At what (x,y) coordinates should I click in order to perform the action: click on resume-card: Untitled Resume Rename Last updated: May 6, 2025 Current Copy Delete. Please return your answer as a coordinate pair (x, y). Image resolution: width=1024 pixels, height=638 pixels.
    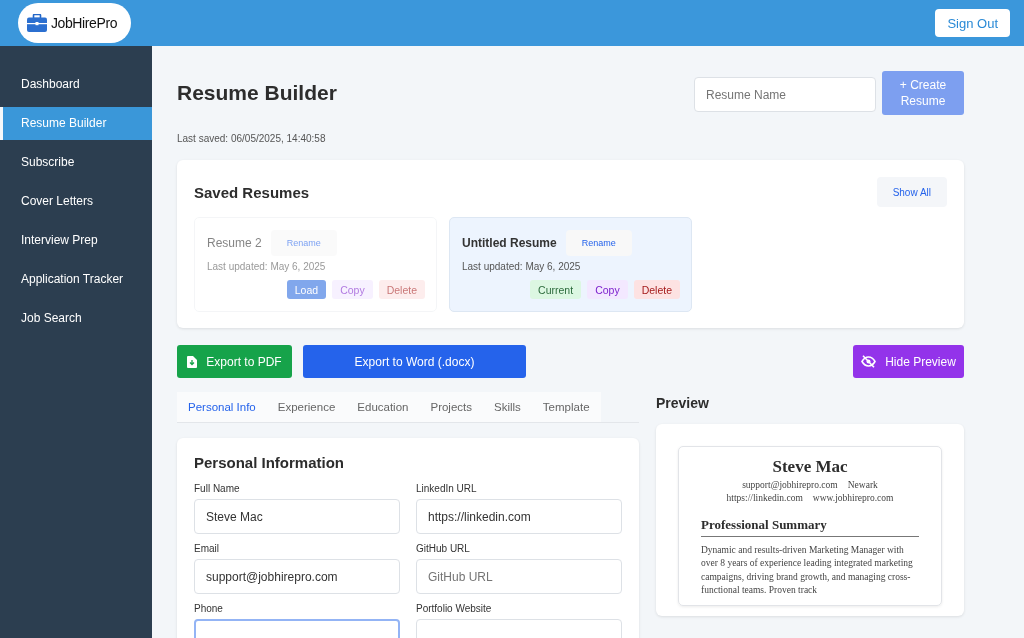
    Looking at the image, I should click on (570, 264).